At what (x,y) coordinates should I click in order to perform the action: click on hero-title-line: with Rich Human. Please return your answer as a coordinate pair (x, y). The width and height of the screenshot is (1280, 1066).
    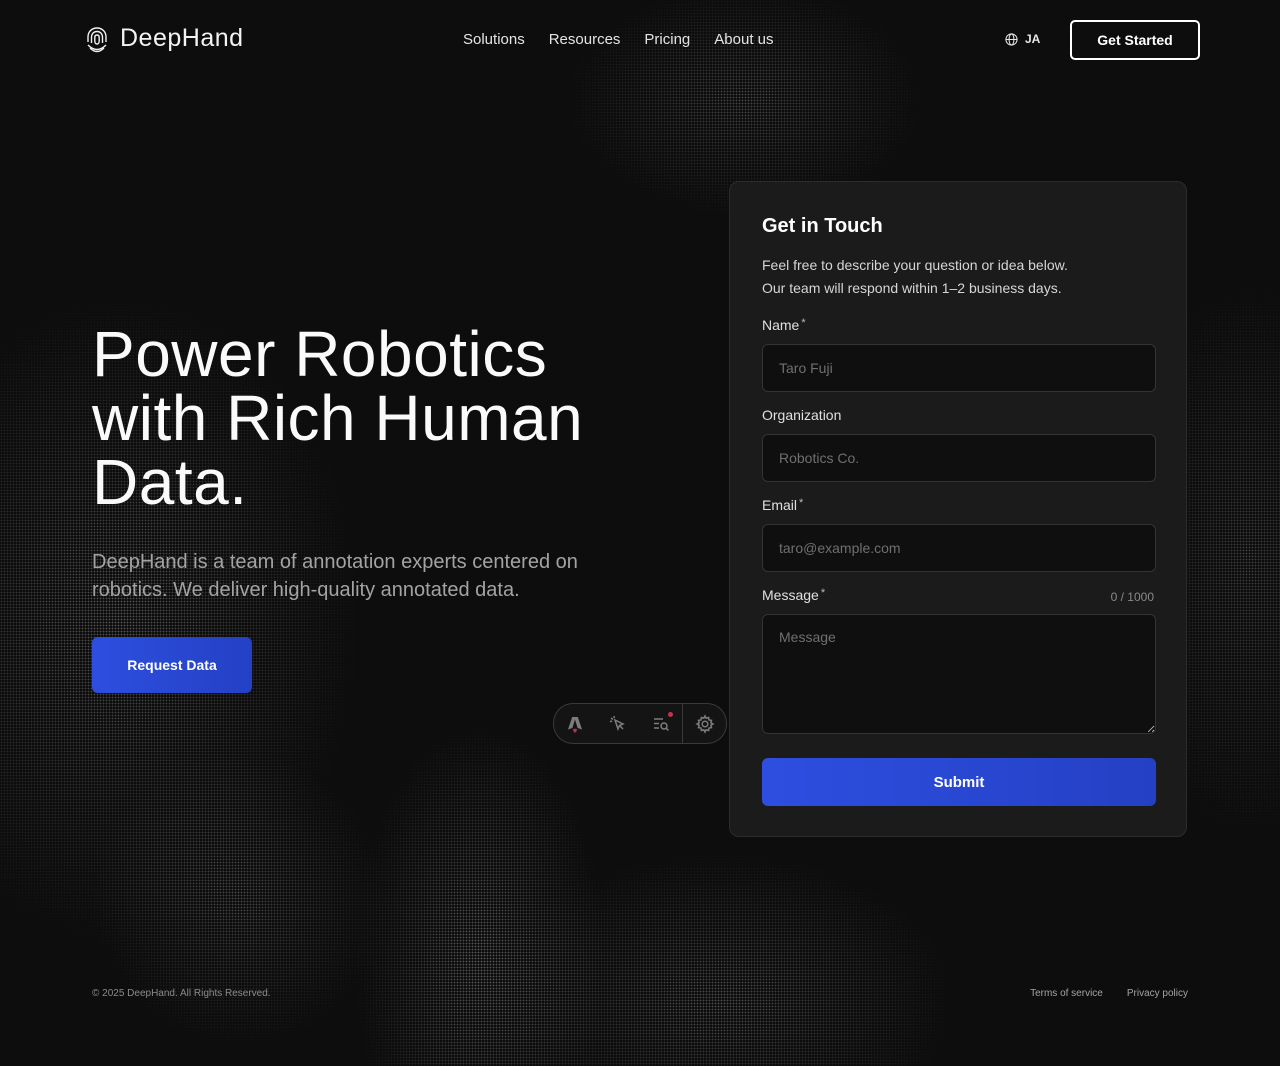
    Looking at the image, I should click on (338, 418).